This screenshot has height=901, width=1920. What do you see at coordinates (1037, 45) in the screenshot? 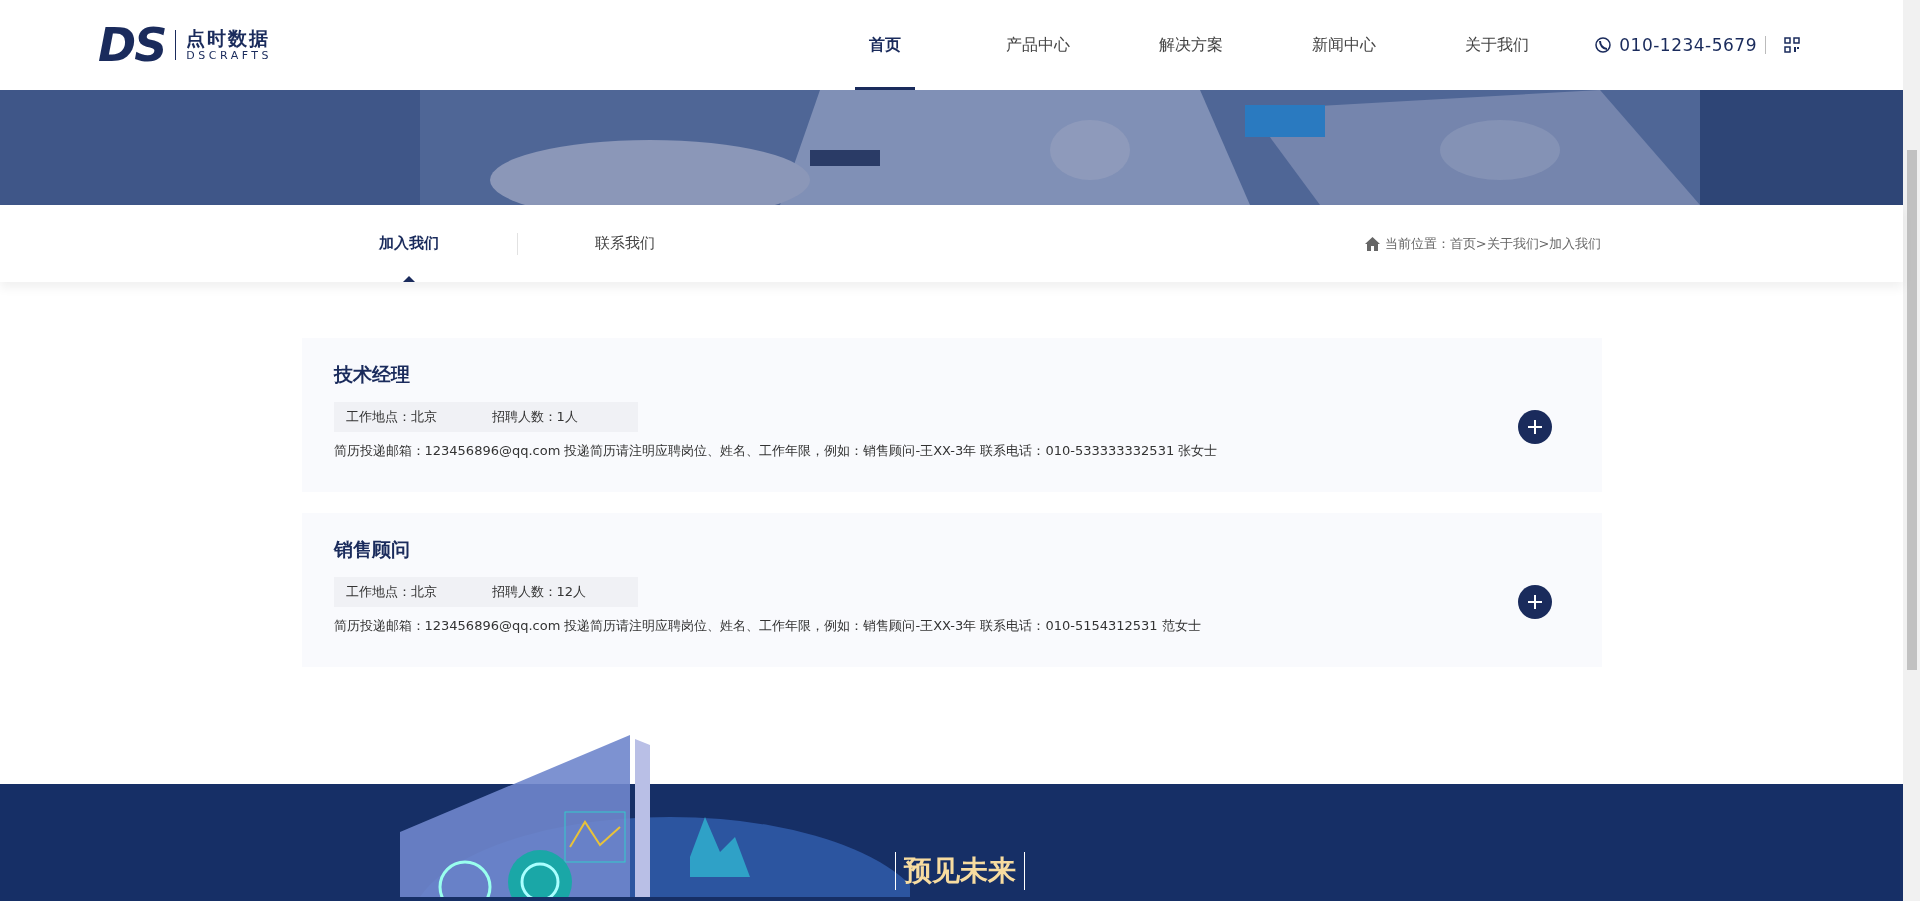
I see `nav-link: 产品中心` at bounding box center [1037, 45].